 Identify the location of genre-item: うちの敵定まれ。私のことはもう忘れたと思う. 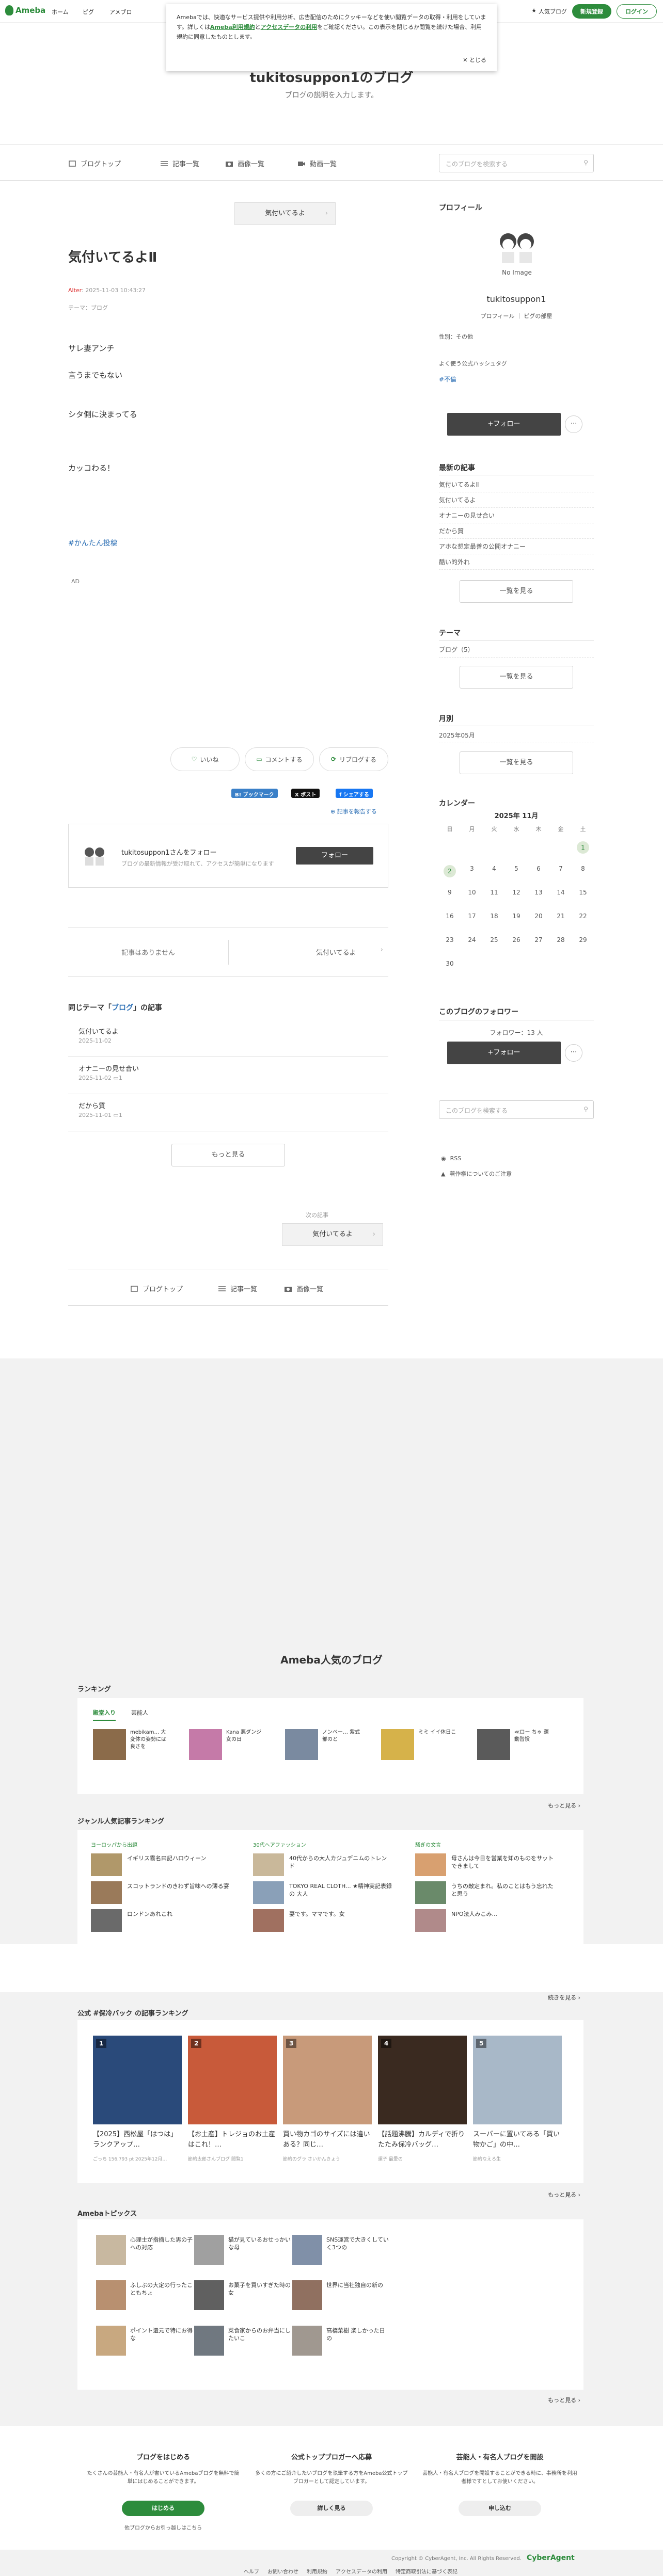
(492, 1893).